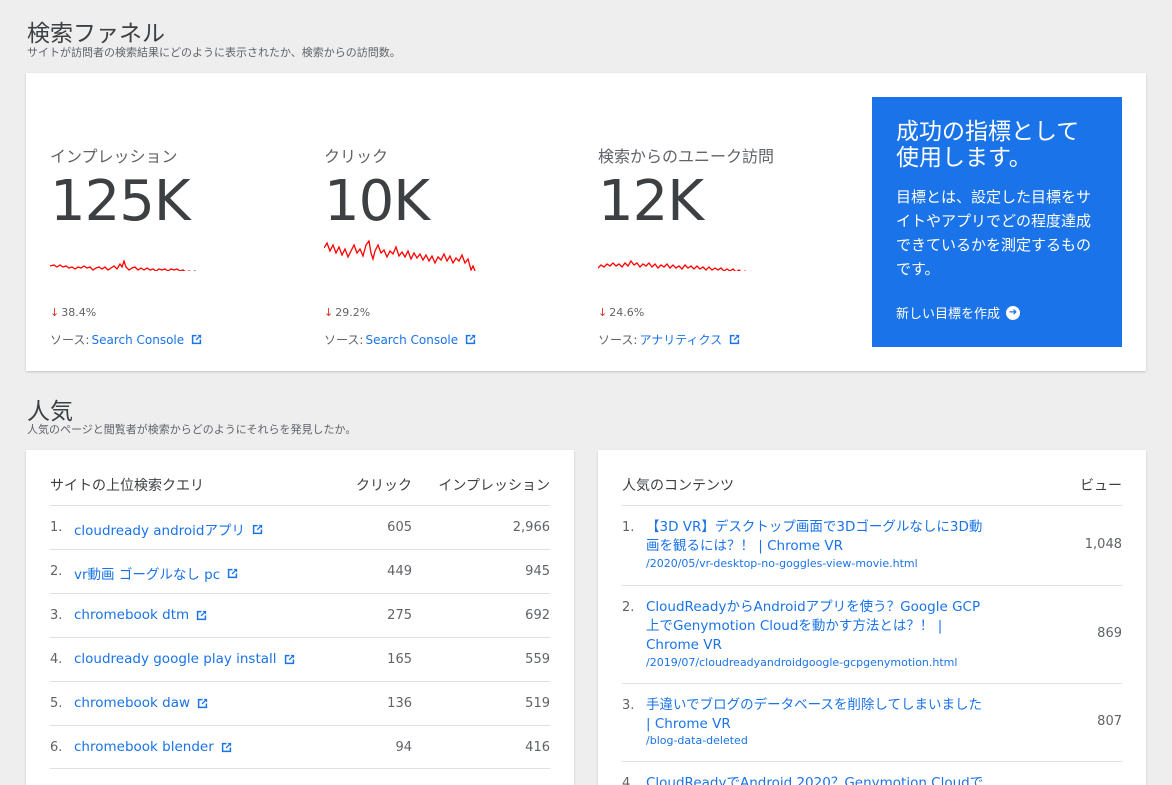  What do you see at coordinates (531, 527) in the screenshot?
I see `query-impressions: 2,966` at bounding box center [531, 527].